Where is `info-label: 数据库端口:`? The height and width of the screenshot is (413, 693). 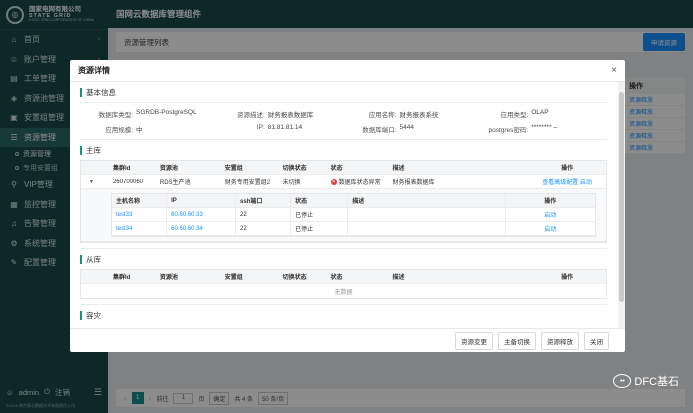
info-label: 数据库端口: is located at coordinates (379, 130).